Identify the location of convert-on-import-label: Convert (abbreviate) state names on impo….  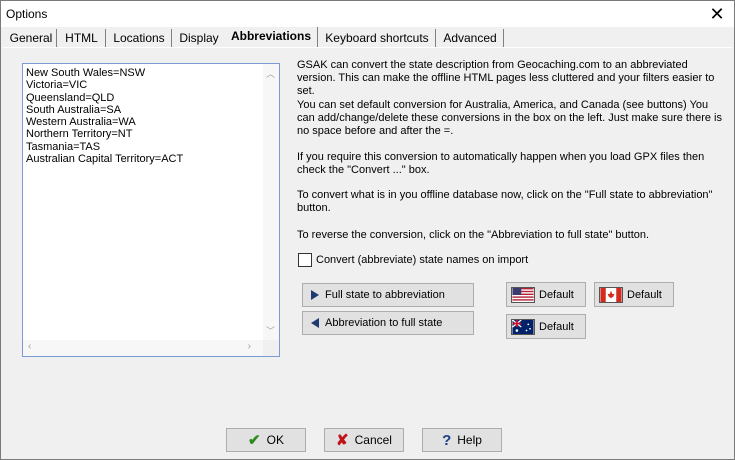
(422, 260).